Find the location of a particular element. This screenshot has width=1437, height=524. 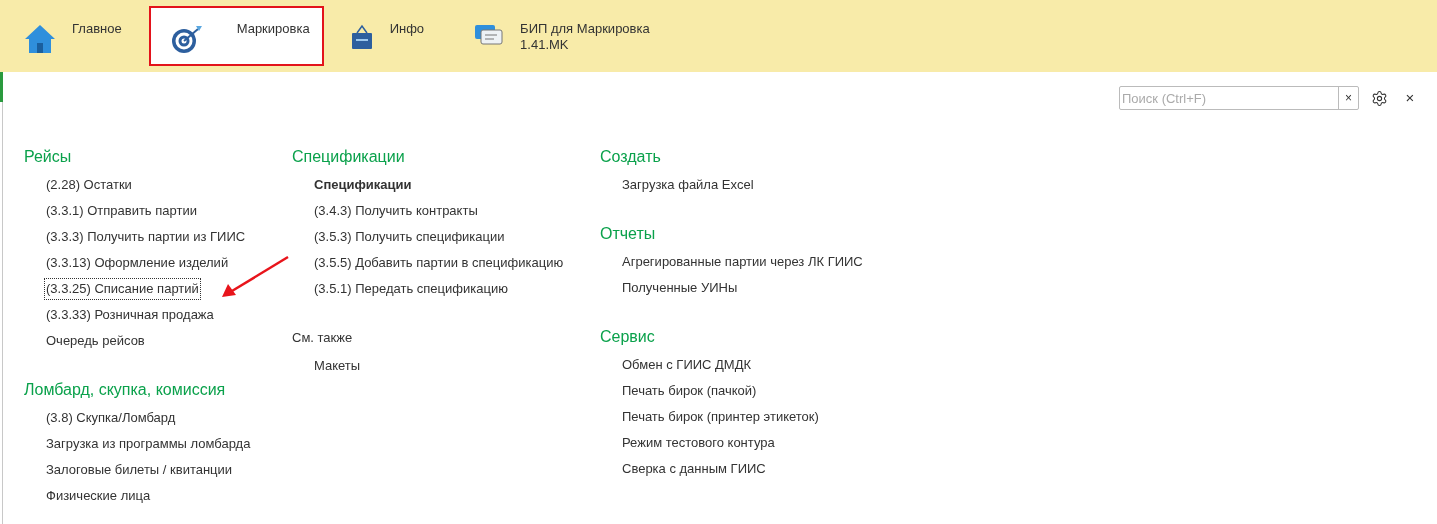

command-link: (3.3.25) Списание партий is located at coordinates (122, 289).